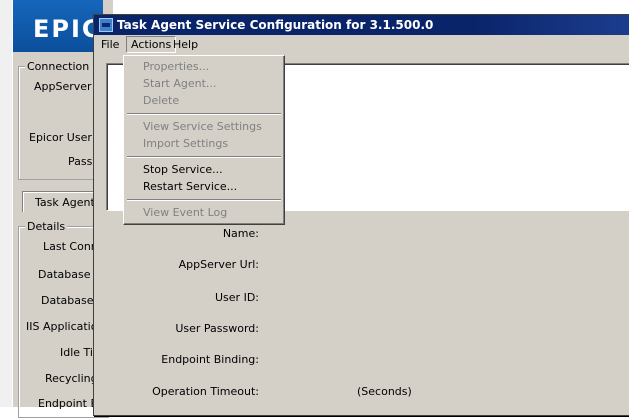 The width and height of the screenshot is (629, 418). Describe the element at coordinates (237, 297) in the screenshot. I see `user-id-label: User ID:` at that location.